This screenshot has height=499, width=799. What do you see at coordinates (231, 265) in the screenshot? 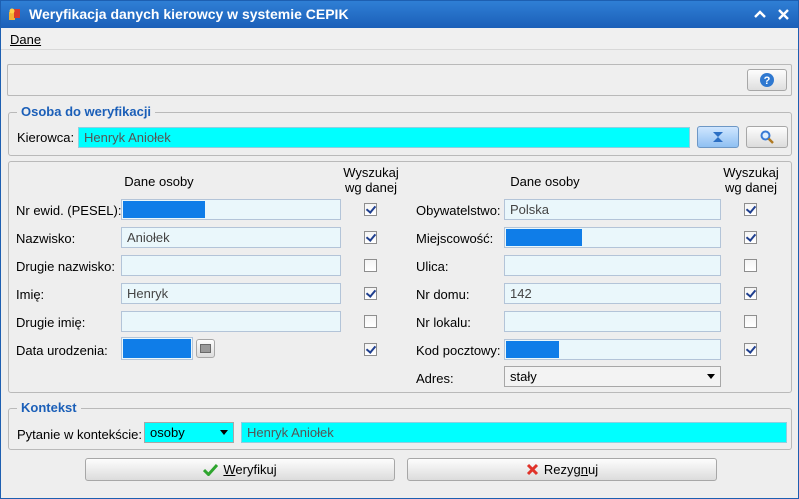
I see `second-surname-field` at bounding box center [231, 265].